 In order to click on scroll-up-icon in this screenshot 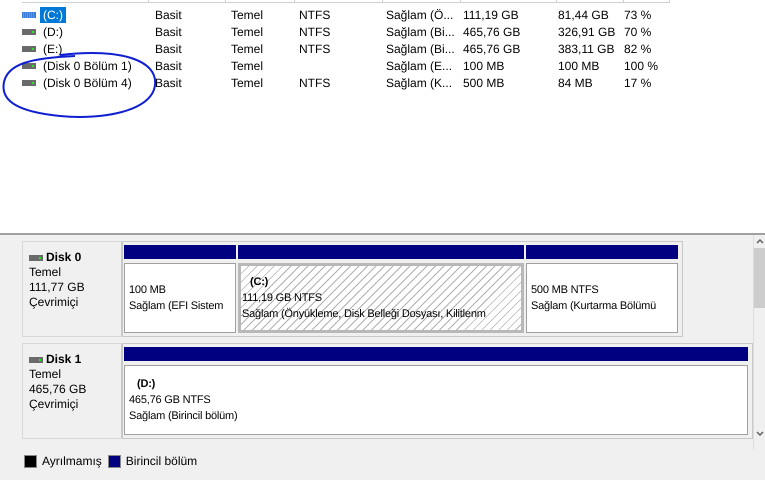, I will do `click(760, 241)`.